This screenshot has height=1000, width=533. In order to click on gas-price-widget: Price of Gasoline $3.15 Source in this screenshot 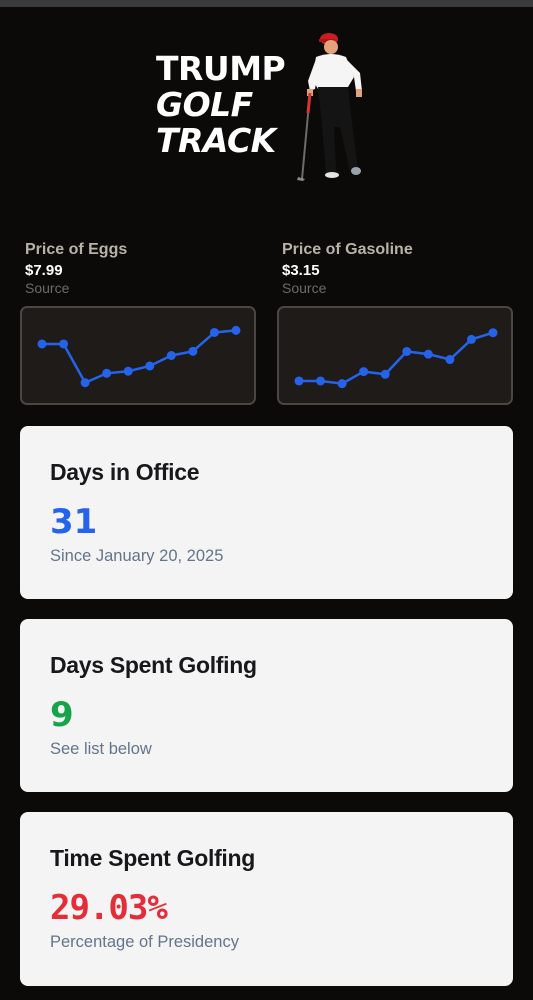, I will do `click(398, 322)`.